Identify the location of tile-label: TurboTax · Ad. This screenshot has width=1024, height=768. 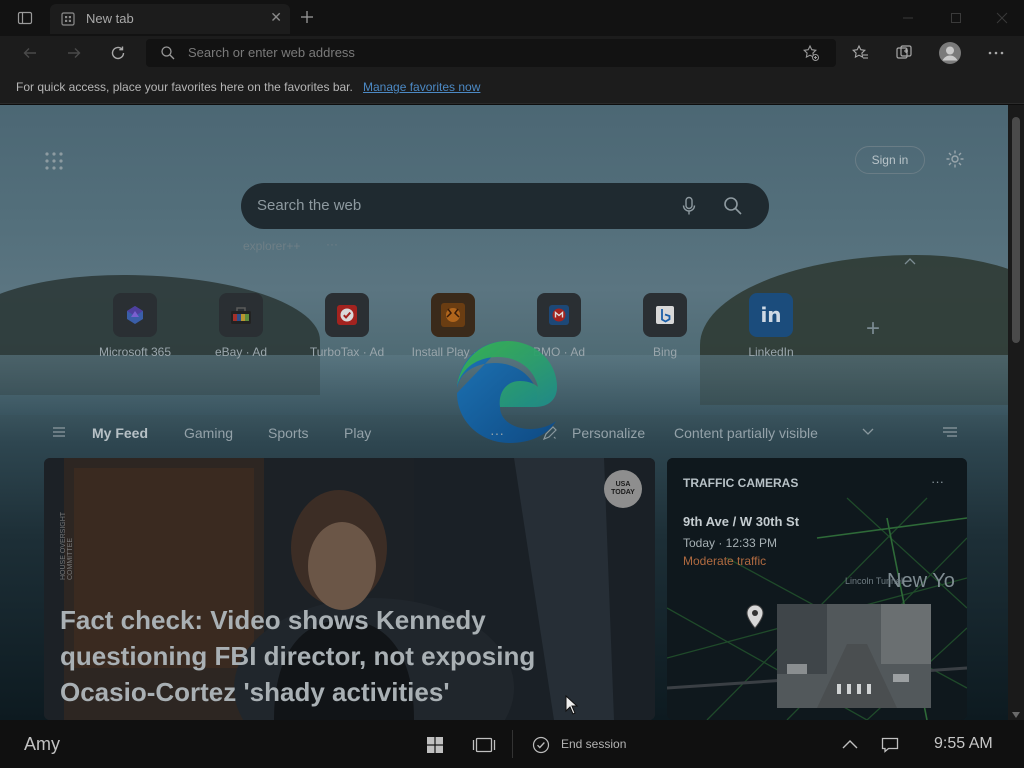
(347, 352).